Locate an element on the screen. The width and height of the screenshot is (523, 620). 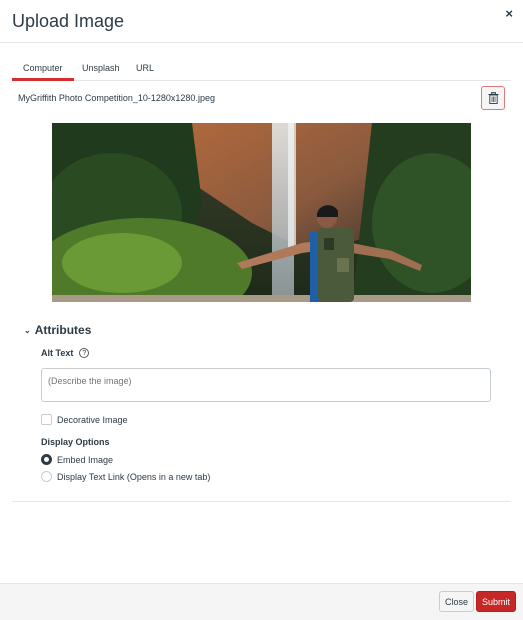
radio-label: Embed Image is located at coordinates (85, 459).